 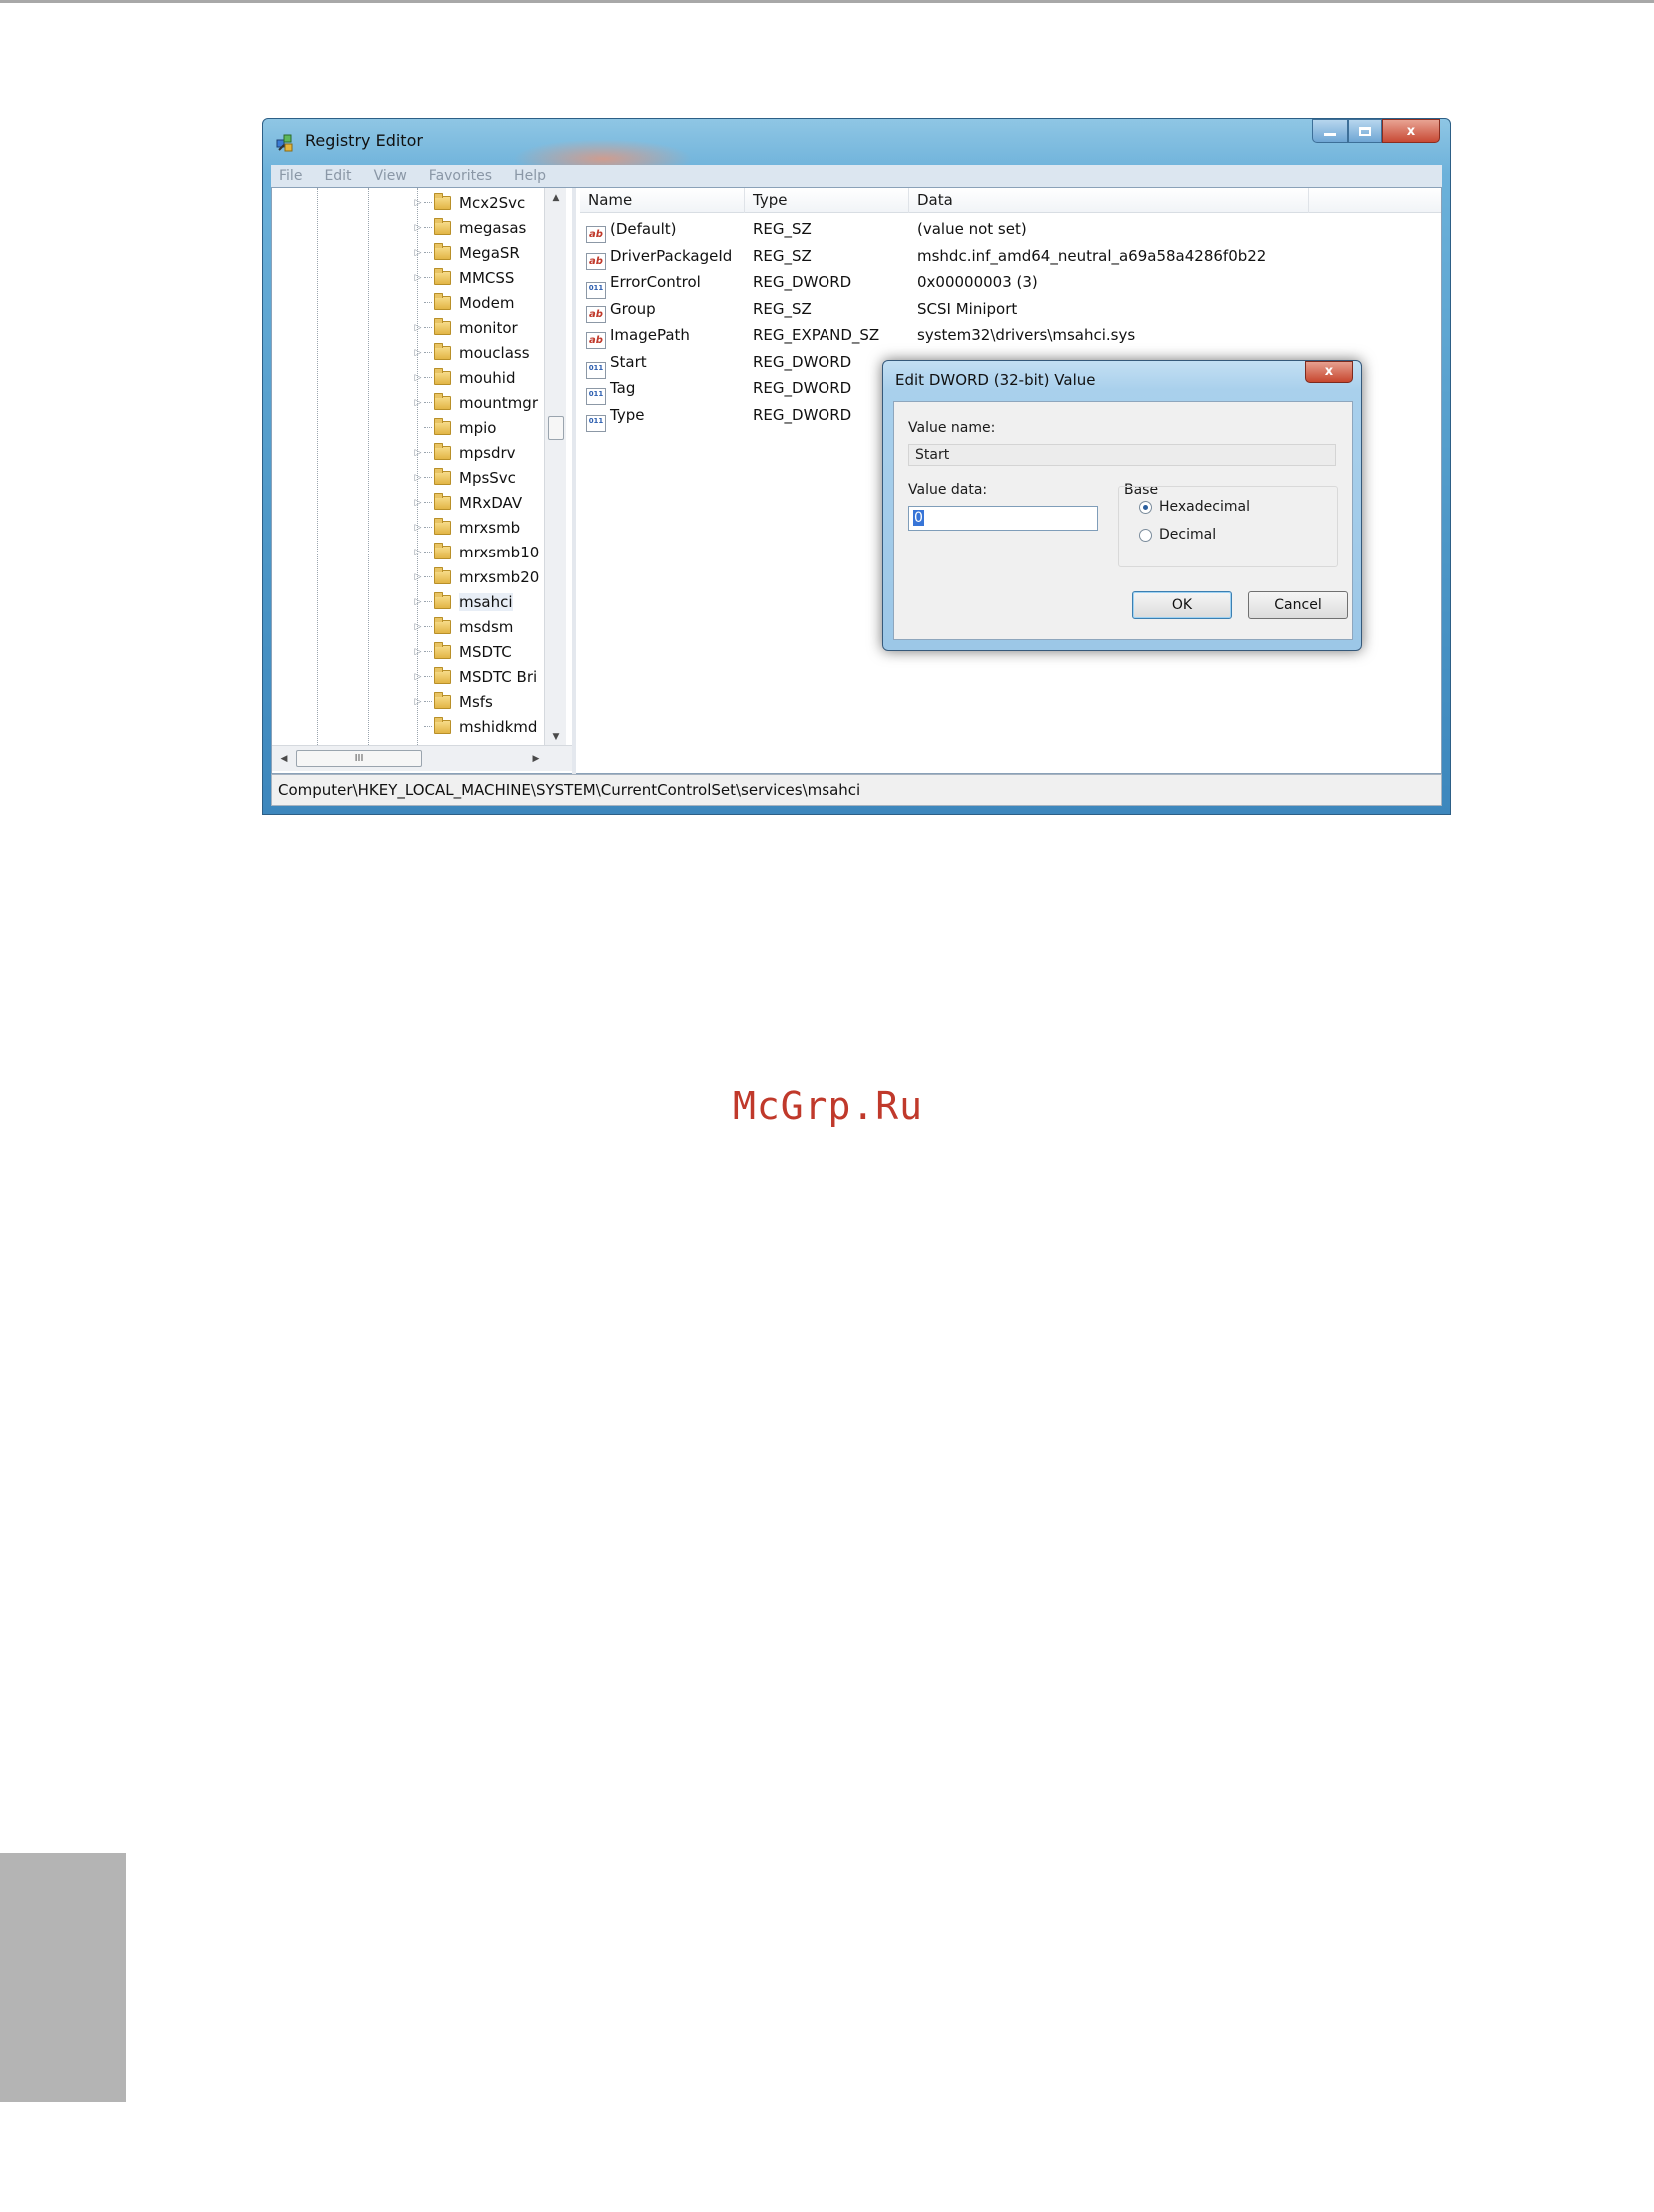 What do you see at coordinates (1365, 131) in the screenshot?
I see `maximize-button` at bounding box center [1365, 131].